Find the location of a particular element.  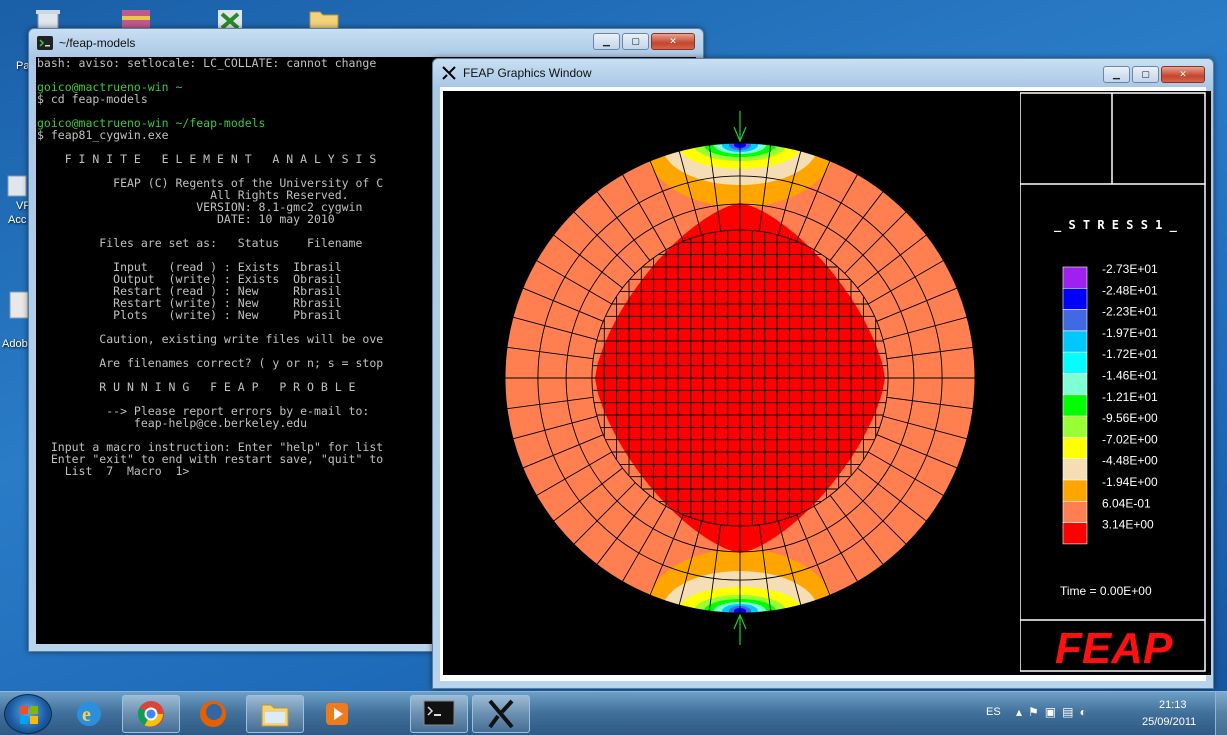

legend-label: -1.21E+01 is located at coordinates (1130, 397).